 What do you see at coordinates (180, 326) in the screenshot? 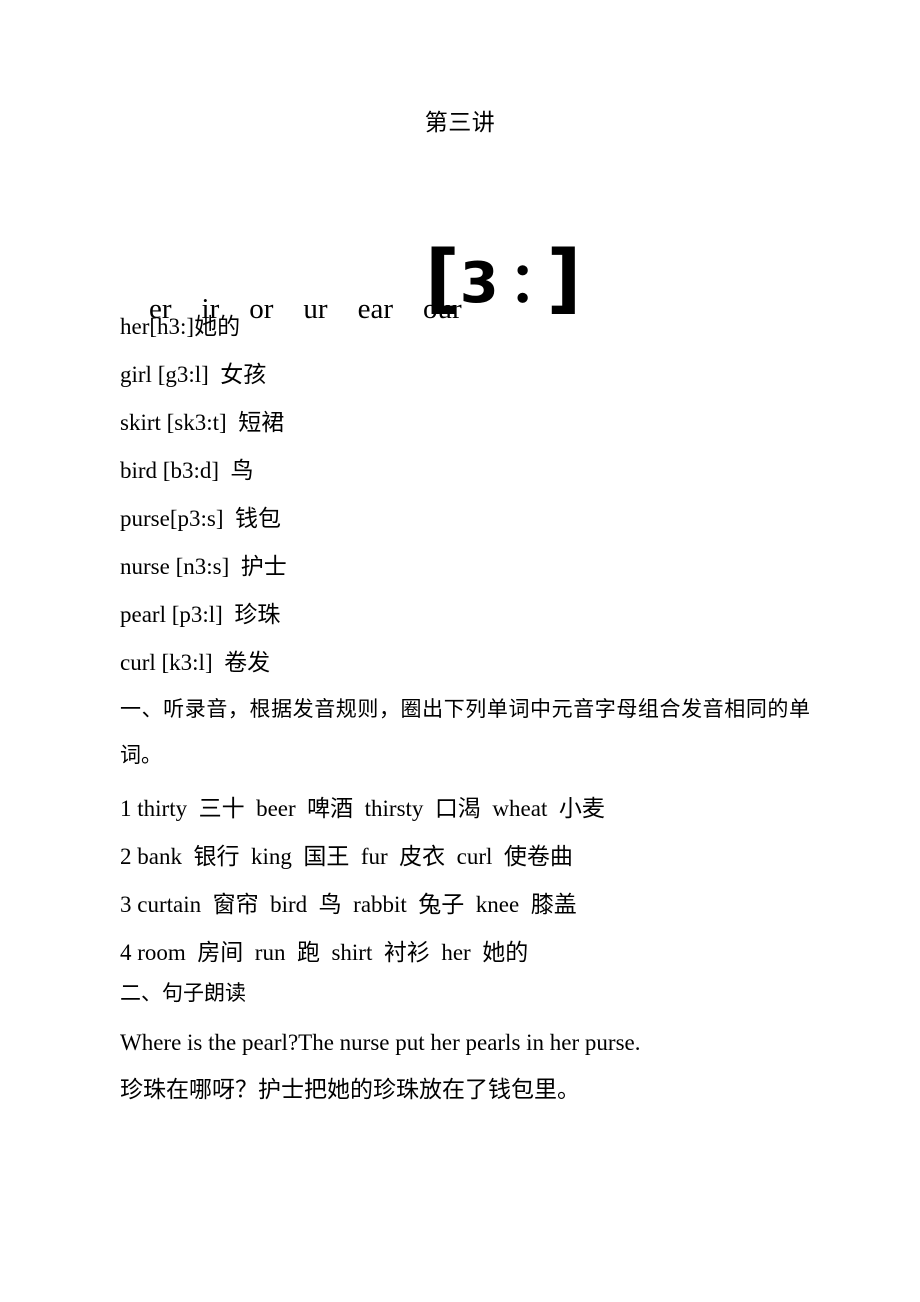
I see `vocabulary-entry: her[h3:]她的` at bounding box center [180, 326].